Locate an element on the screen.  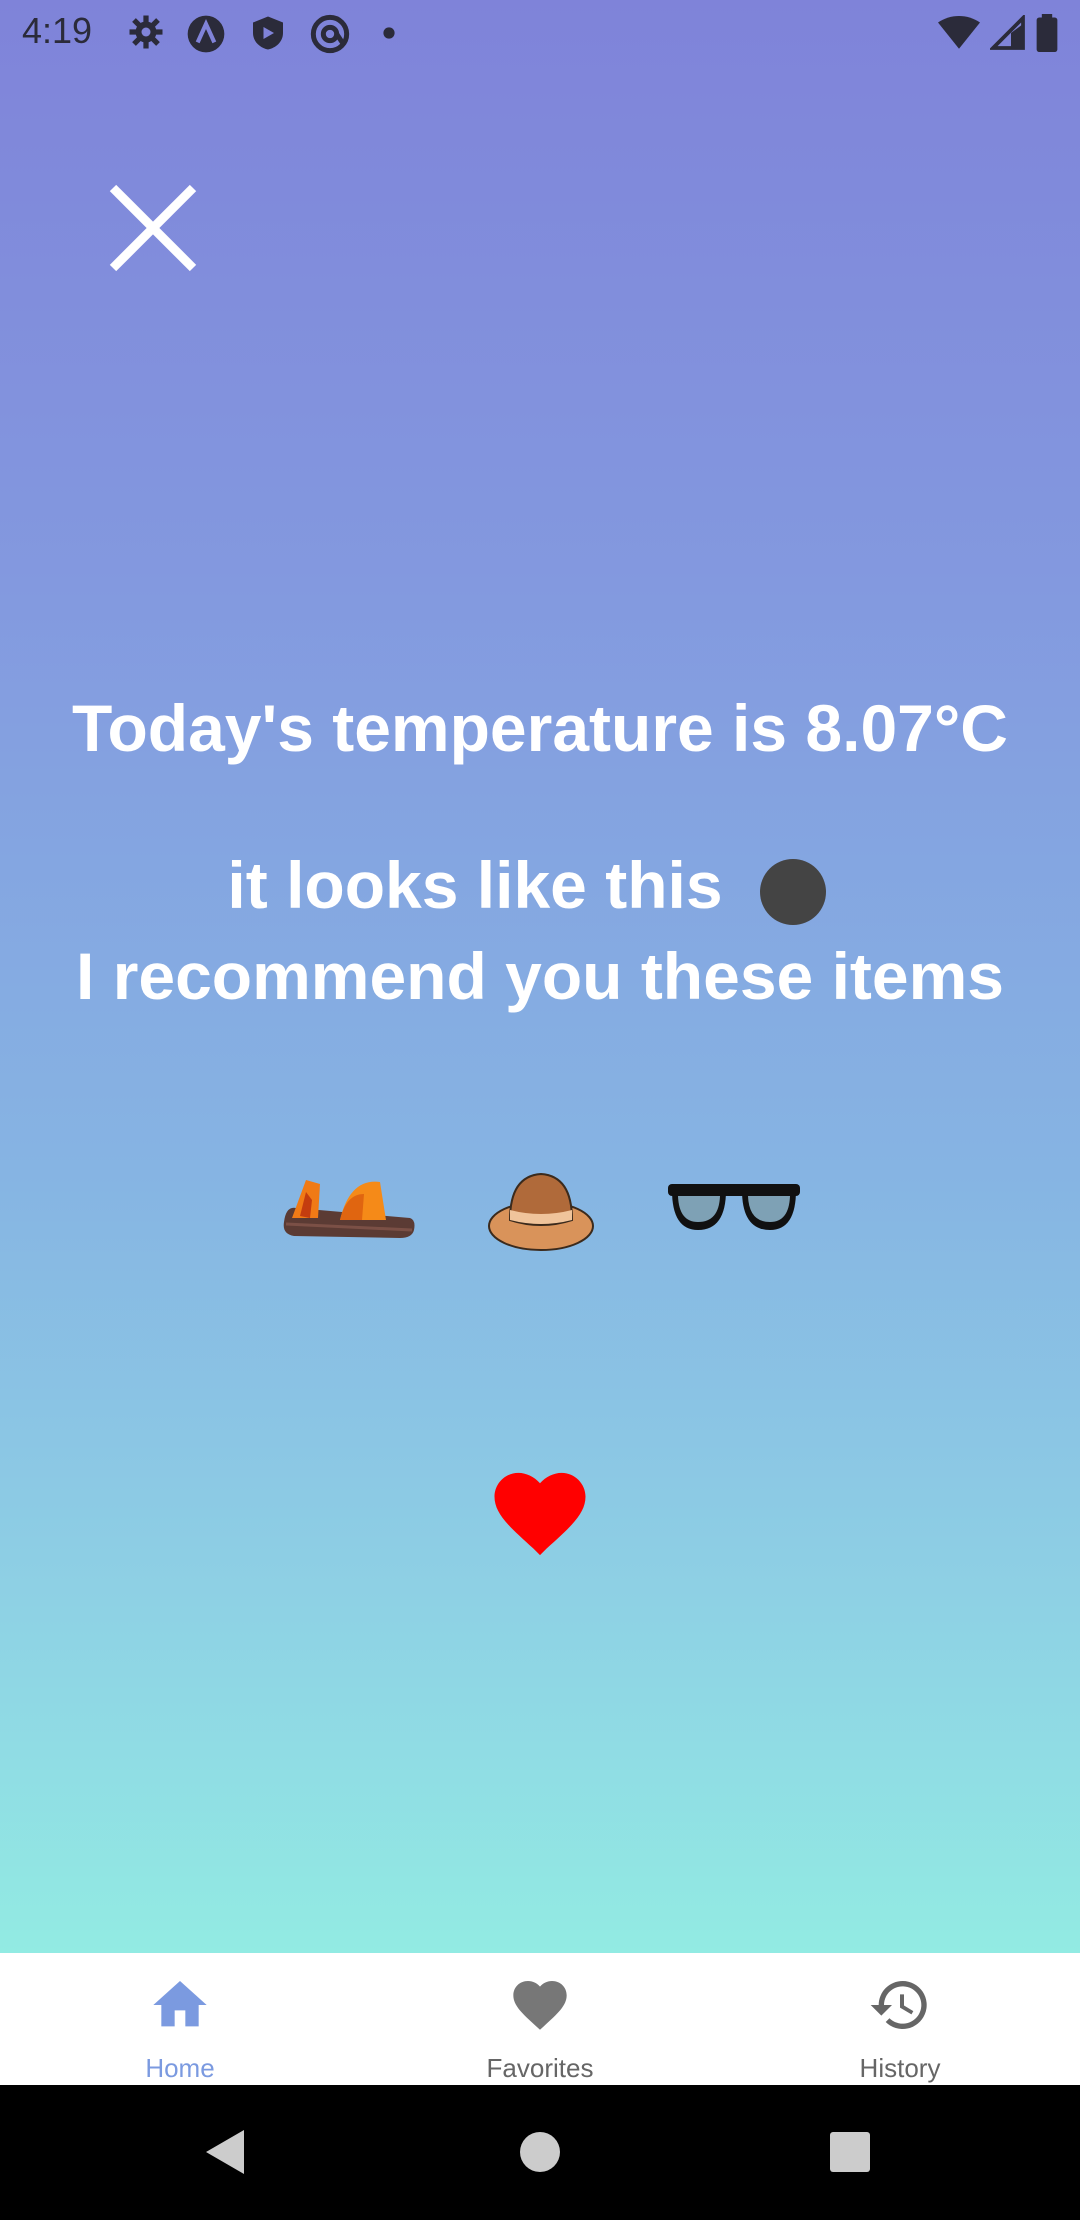
looks-like-text: it looks like this is located at coordinates (475, 885).